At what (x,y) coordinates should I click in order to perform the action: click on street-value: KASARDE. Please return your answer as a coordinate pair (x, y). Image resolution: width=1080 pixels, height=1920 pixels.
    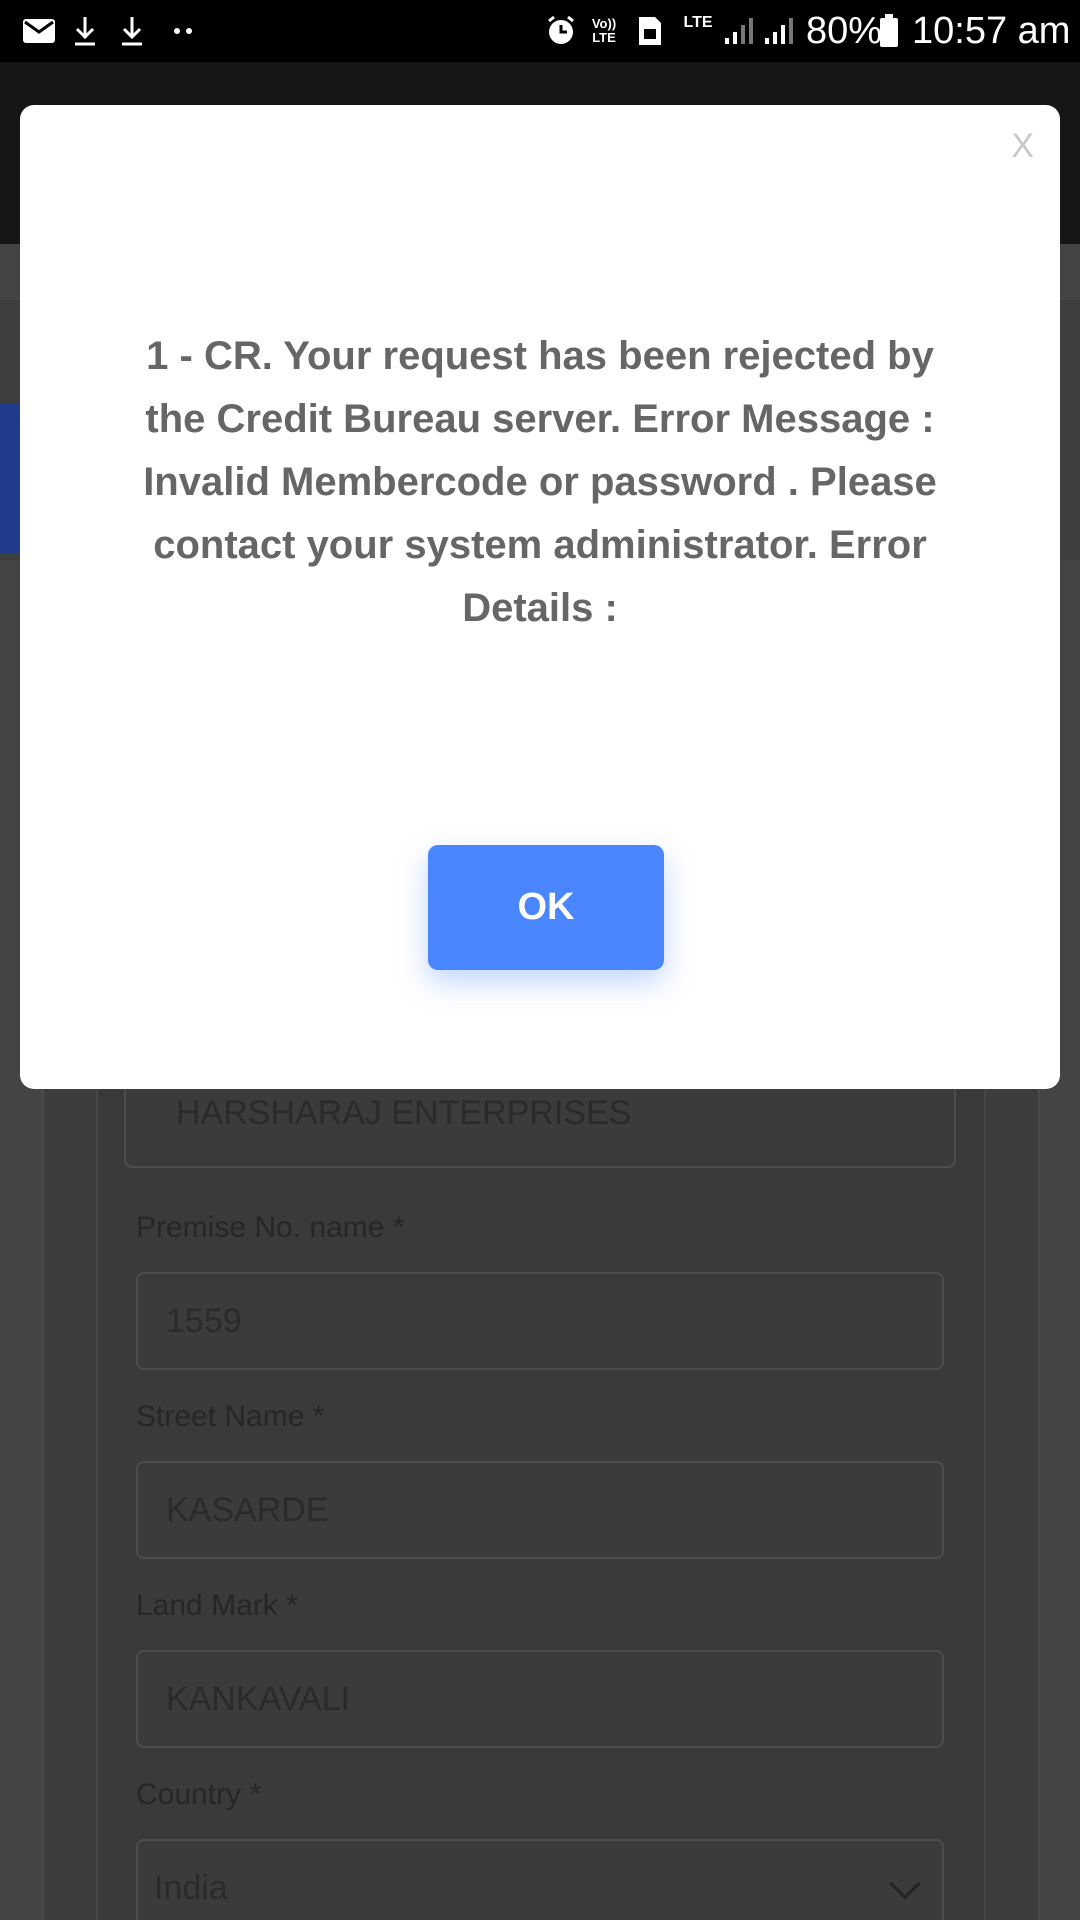
    Looking at the image, I should click on (247, 1509).